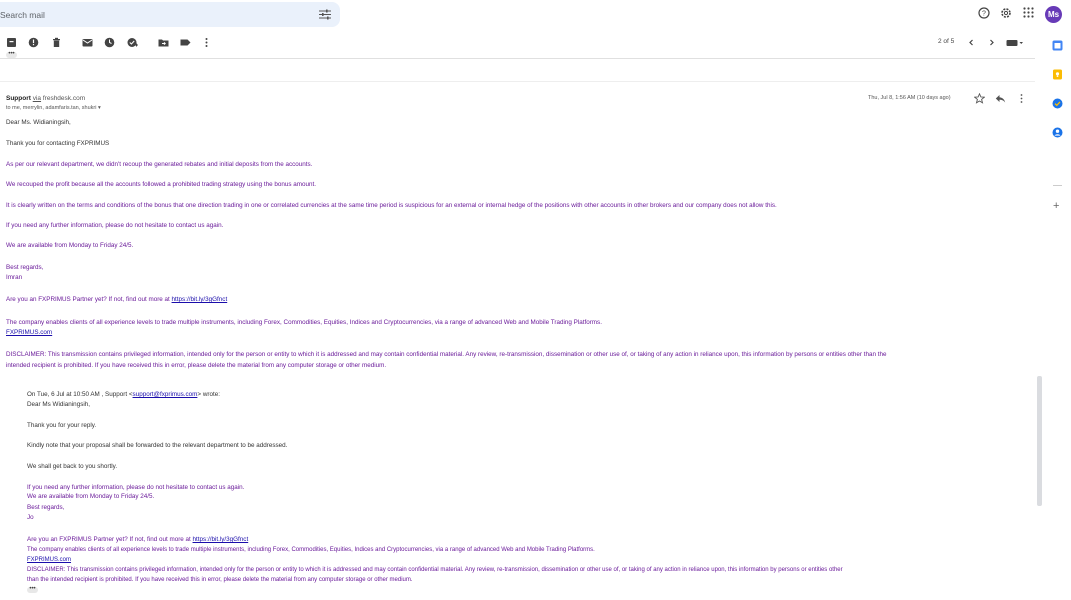 The image size is (1071, 600). I want to click on quoted-header-suffix: > wrote:, so click(208, 394).